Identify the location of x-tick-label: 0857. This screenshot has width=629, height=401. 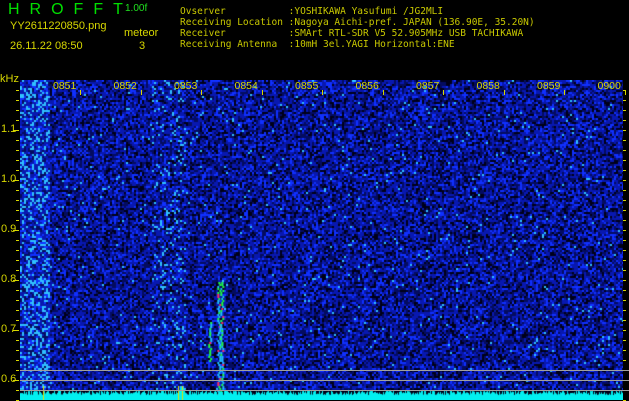
(428, 86).